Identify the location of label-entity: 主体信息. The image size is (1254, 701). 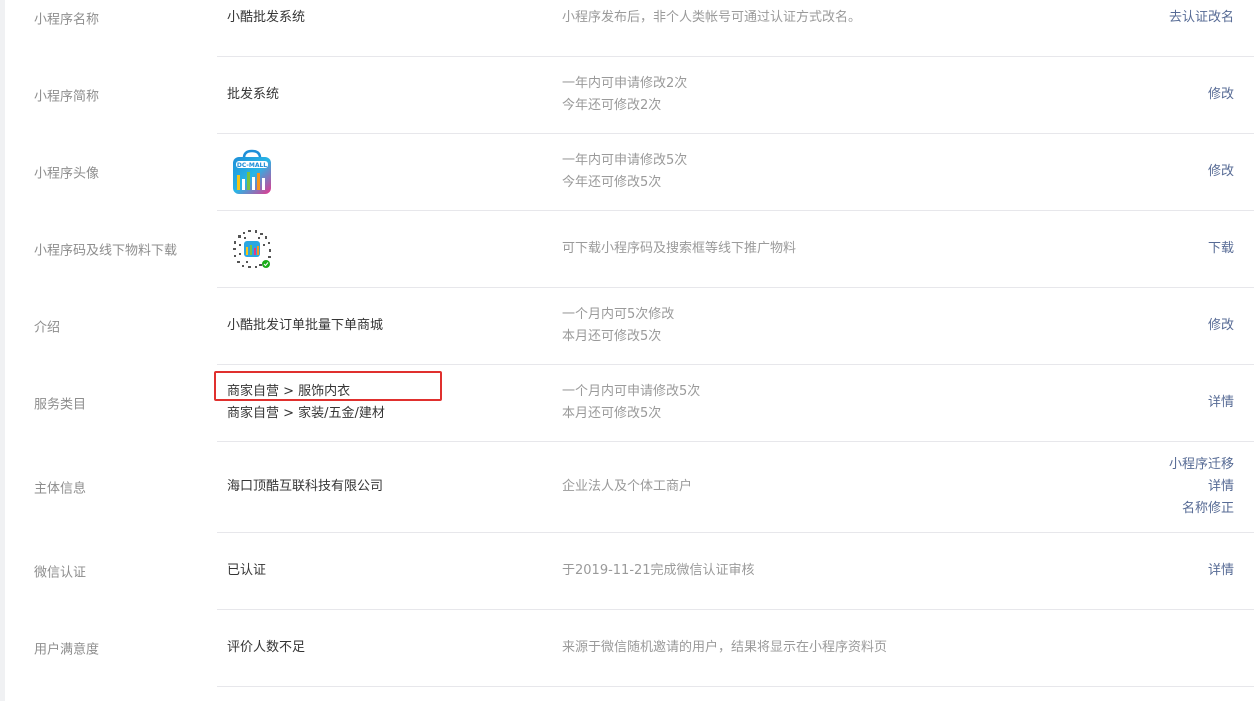
(60, 489).